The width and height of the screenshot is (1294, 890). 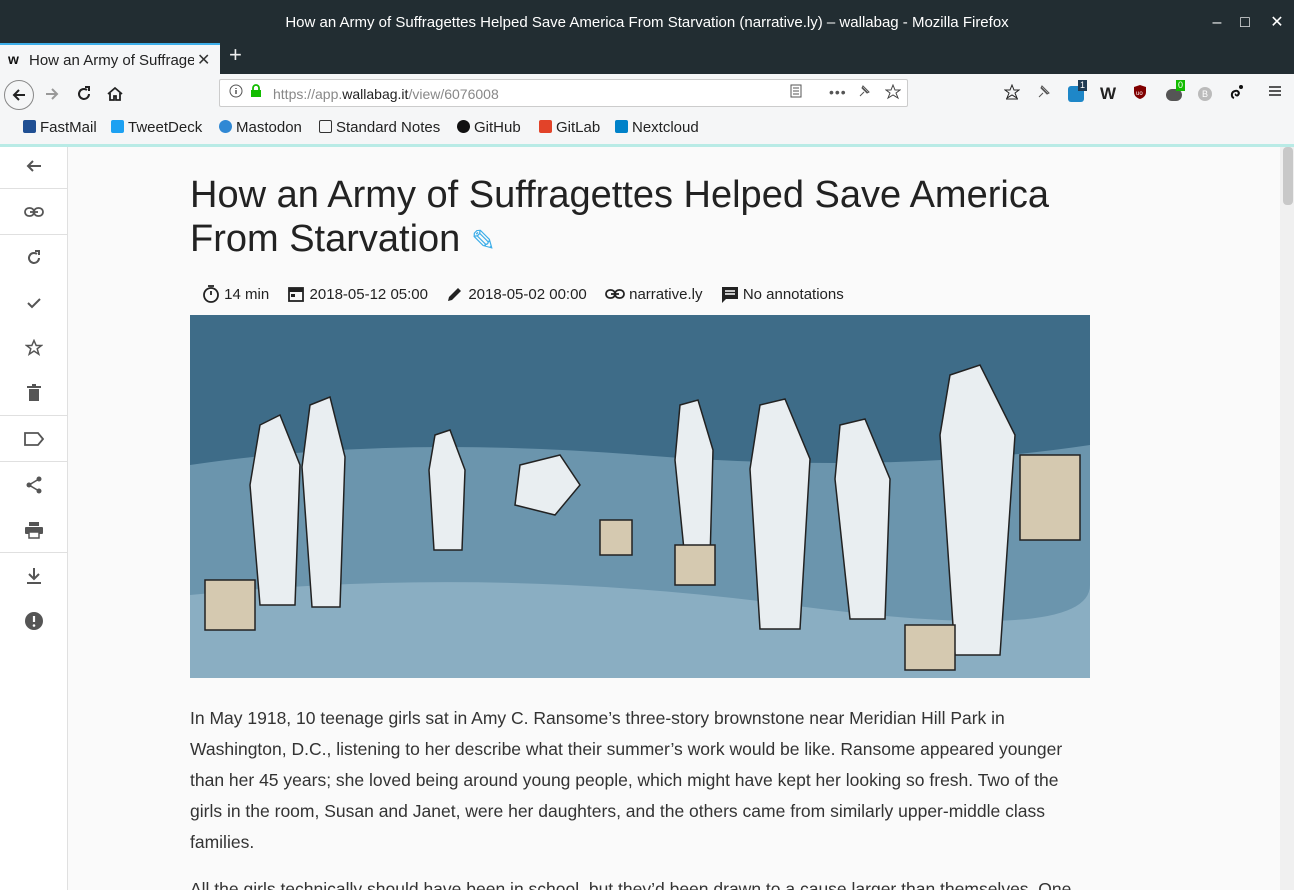 I want to click on forward-button, so click(x=52, y=94).